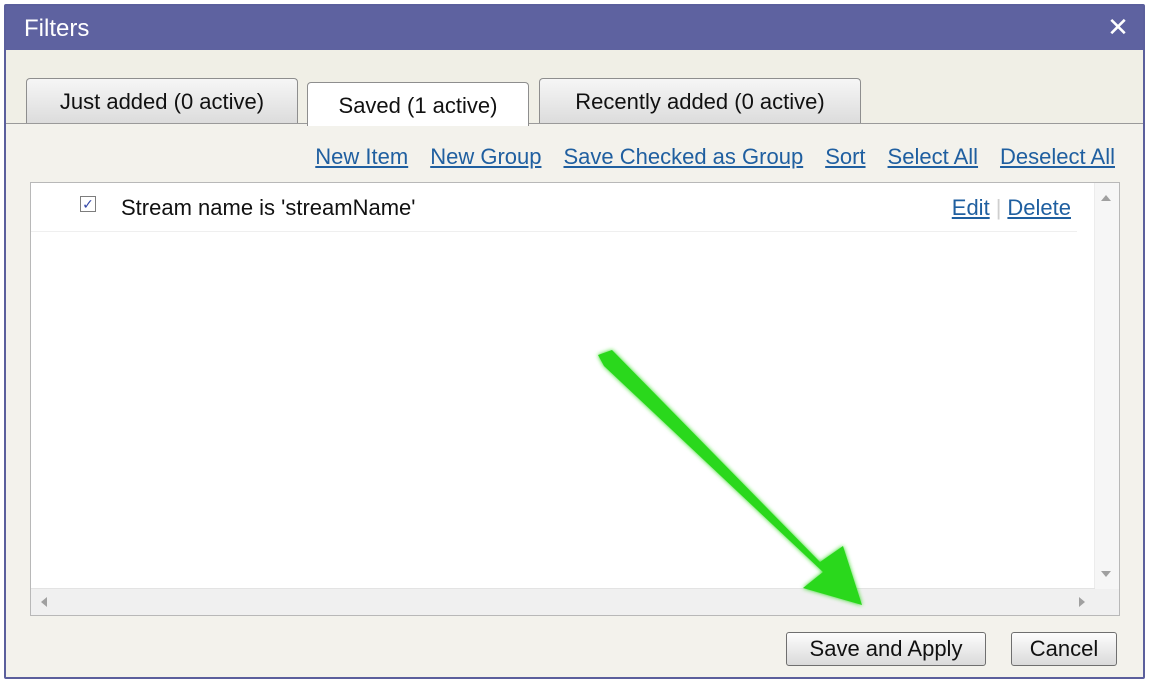 The image size is (1149, 683). I want to click on tab-recently-added: Recently added (0 active), so click(700, 100).